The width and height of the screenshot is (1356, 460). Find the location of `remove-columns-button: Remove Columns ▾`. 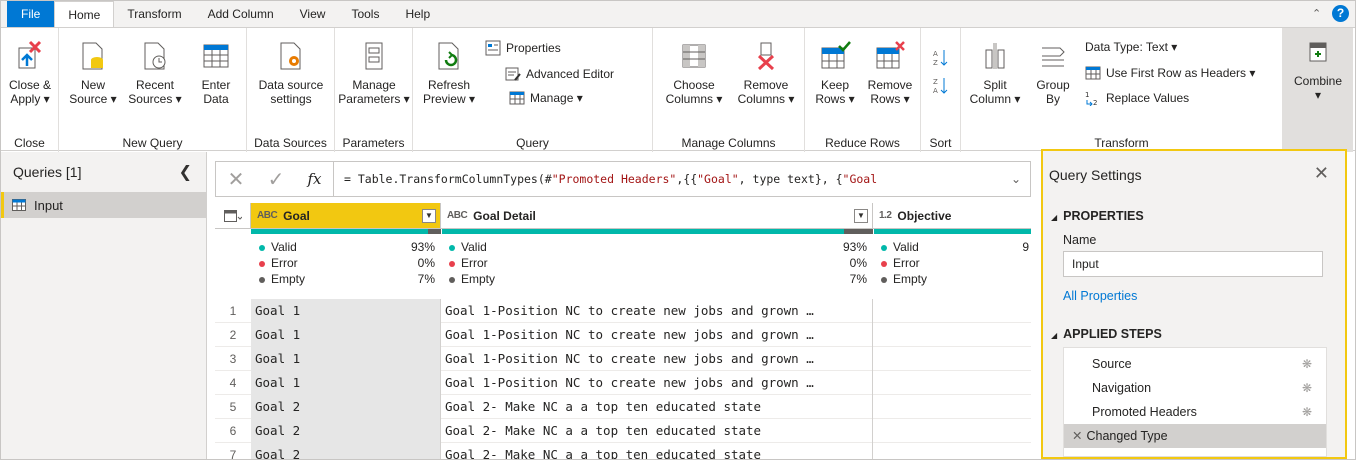

remove-columns-button: Remove Columns ▾ is located at coordinates (766, 73).